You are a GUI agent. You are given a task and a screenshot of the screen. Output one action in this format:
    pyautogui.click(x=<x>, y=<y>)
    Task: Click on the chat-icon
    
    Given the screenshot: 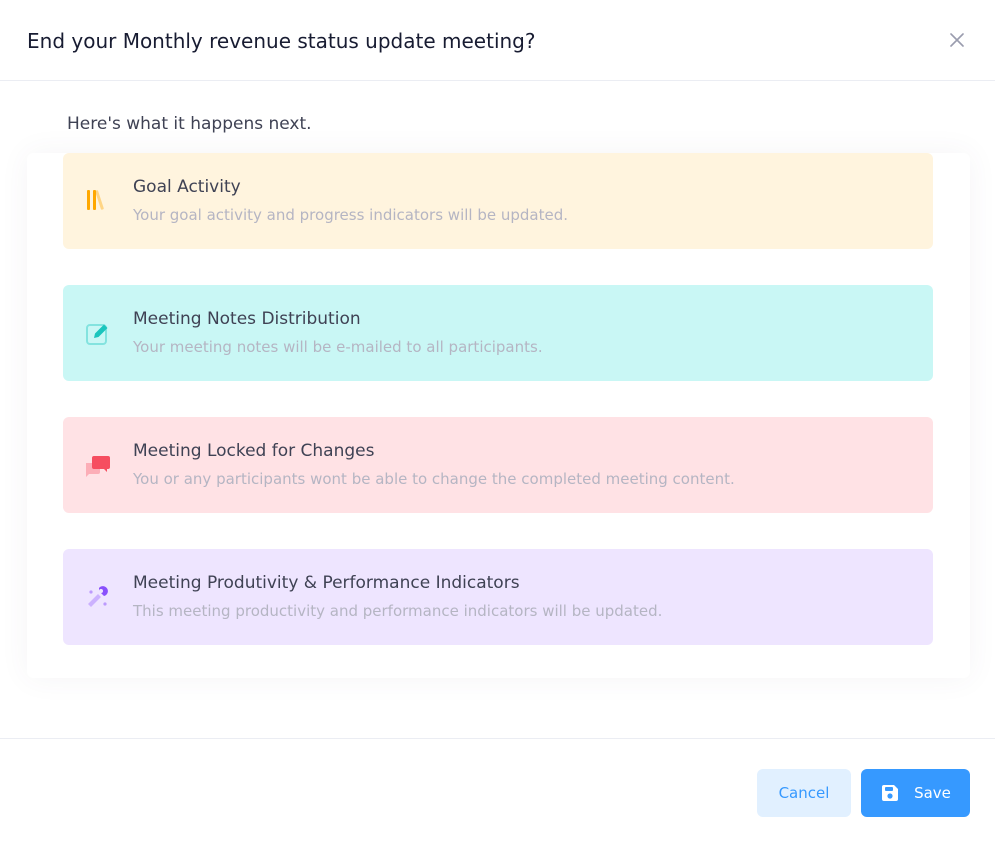 What is the action you would take?
    pyautogui.click(x=98, y=465)
    